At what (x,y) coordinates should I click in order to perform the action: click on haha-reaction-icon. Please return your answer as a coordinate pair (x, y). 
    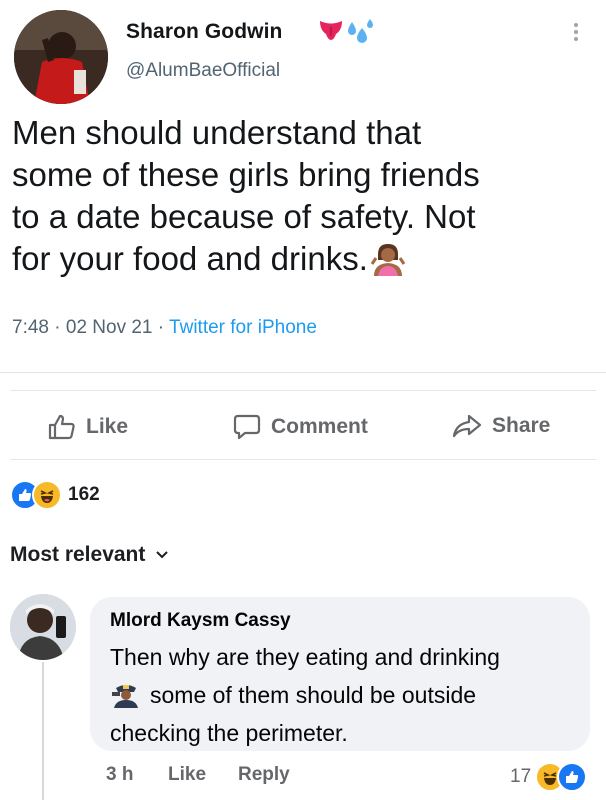
    Looking at the image, I should click on (47, 495).